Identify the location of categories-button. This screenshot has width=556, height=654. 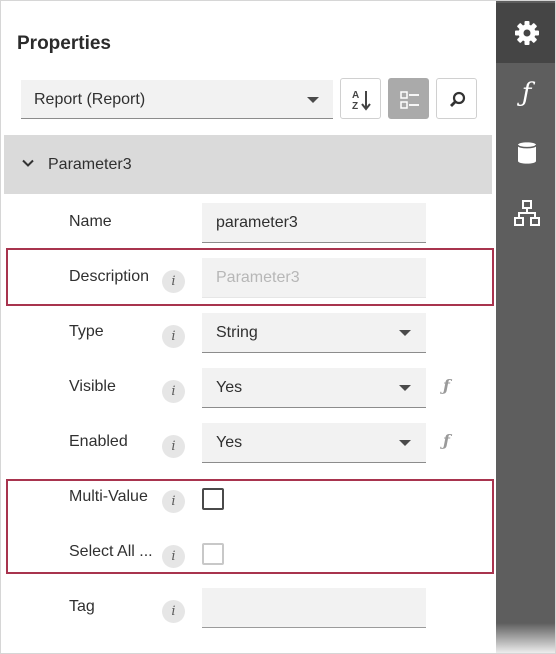
(408, 98).